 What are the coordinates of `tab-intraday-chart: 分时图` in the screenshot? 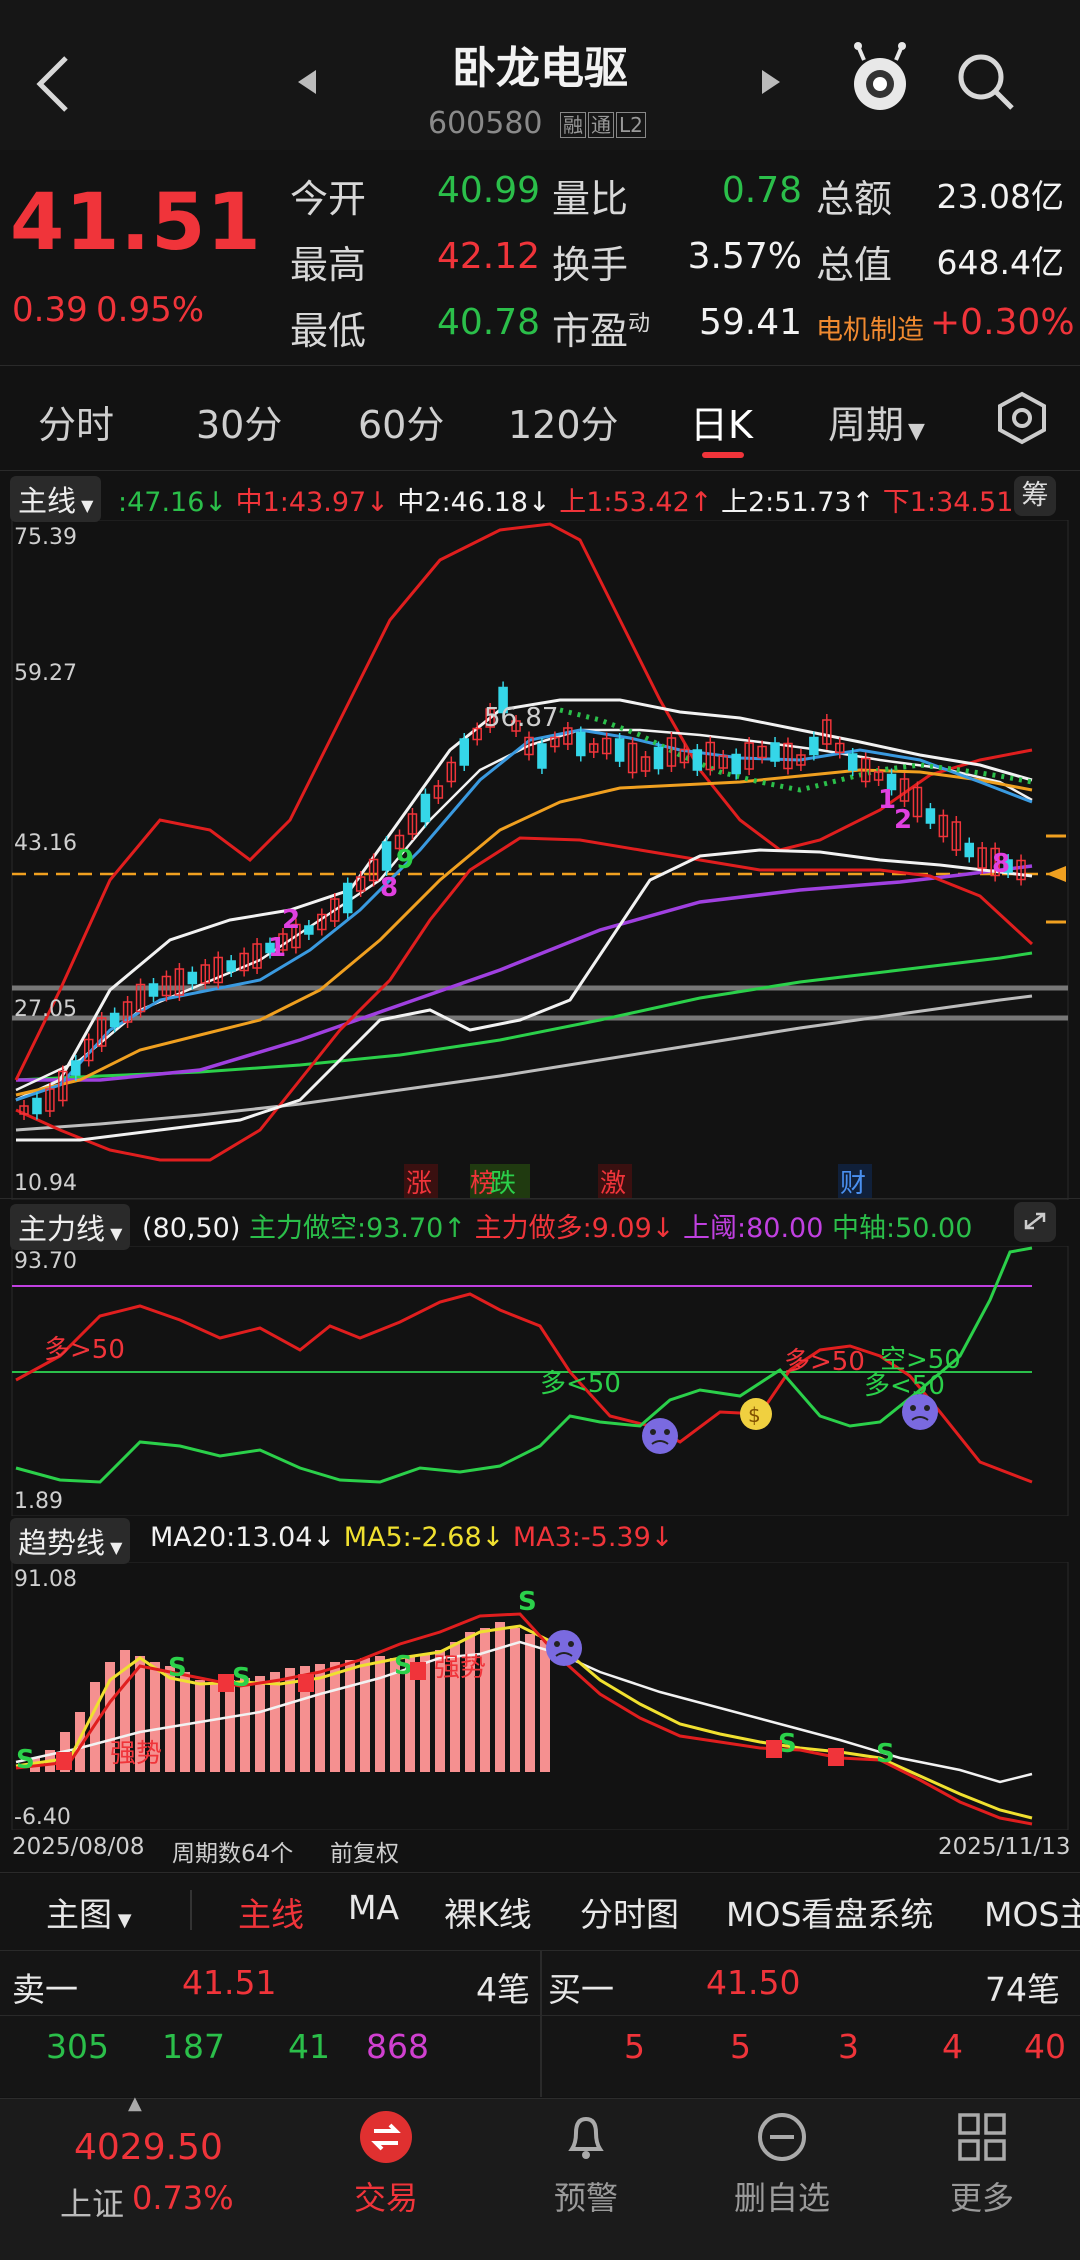 It's located at (629, 1912).